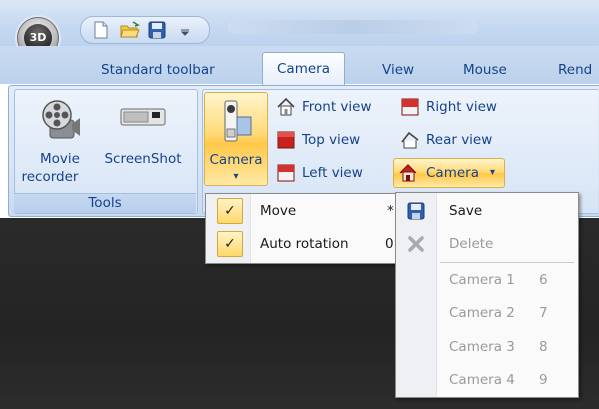  I want to click on right-view-button: Right view, so click(457, 107).